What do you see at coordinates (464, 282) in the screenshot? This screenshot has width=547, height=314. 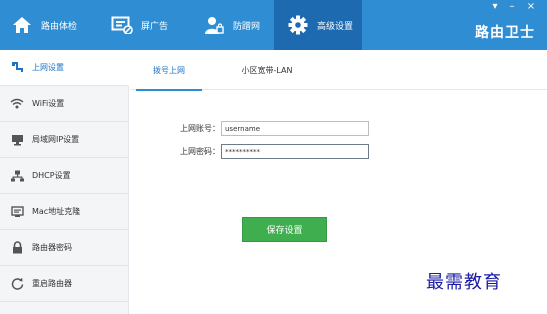 I see `watermark-text: 最需教育` at bounding box center [464, 282].